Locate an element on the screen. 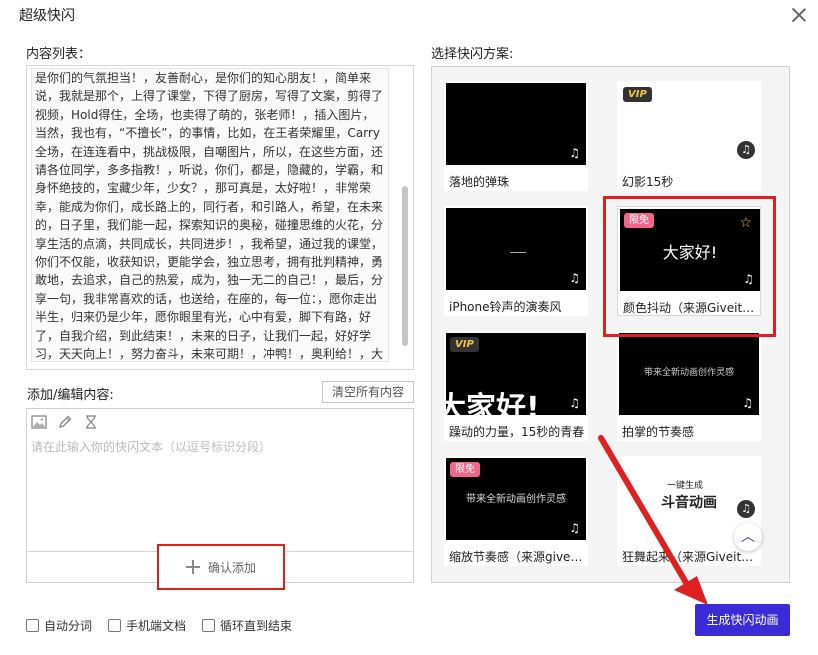 The image size is (818, 655). card-name: 躁动的力量，15秒的青春 is located at coordinates (517, 432).